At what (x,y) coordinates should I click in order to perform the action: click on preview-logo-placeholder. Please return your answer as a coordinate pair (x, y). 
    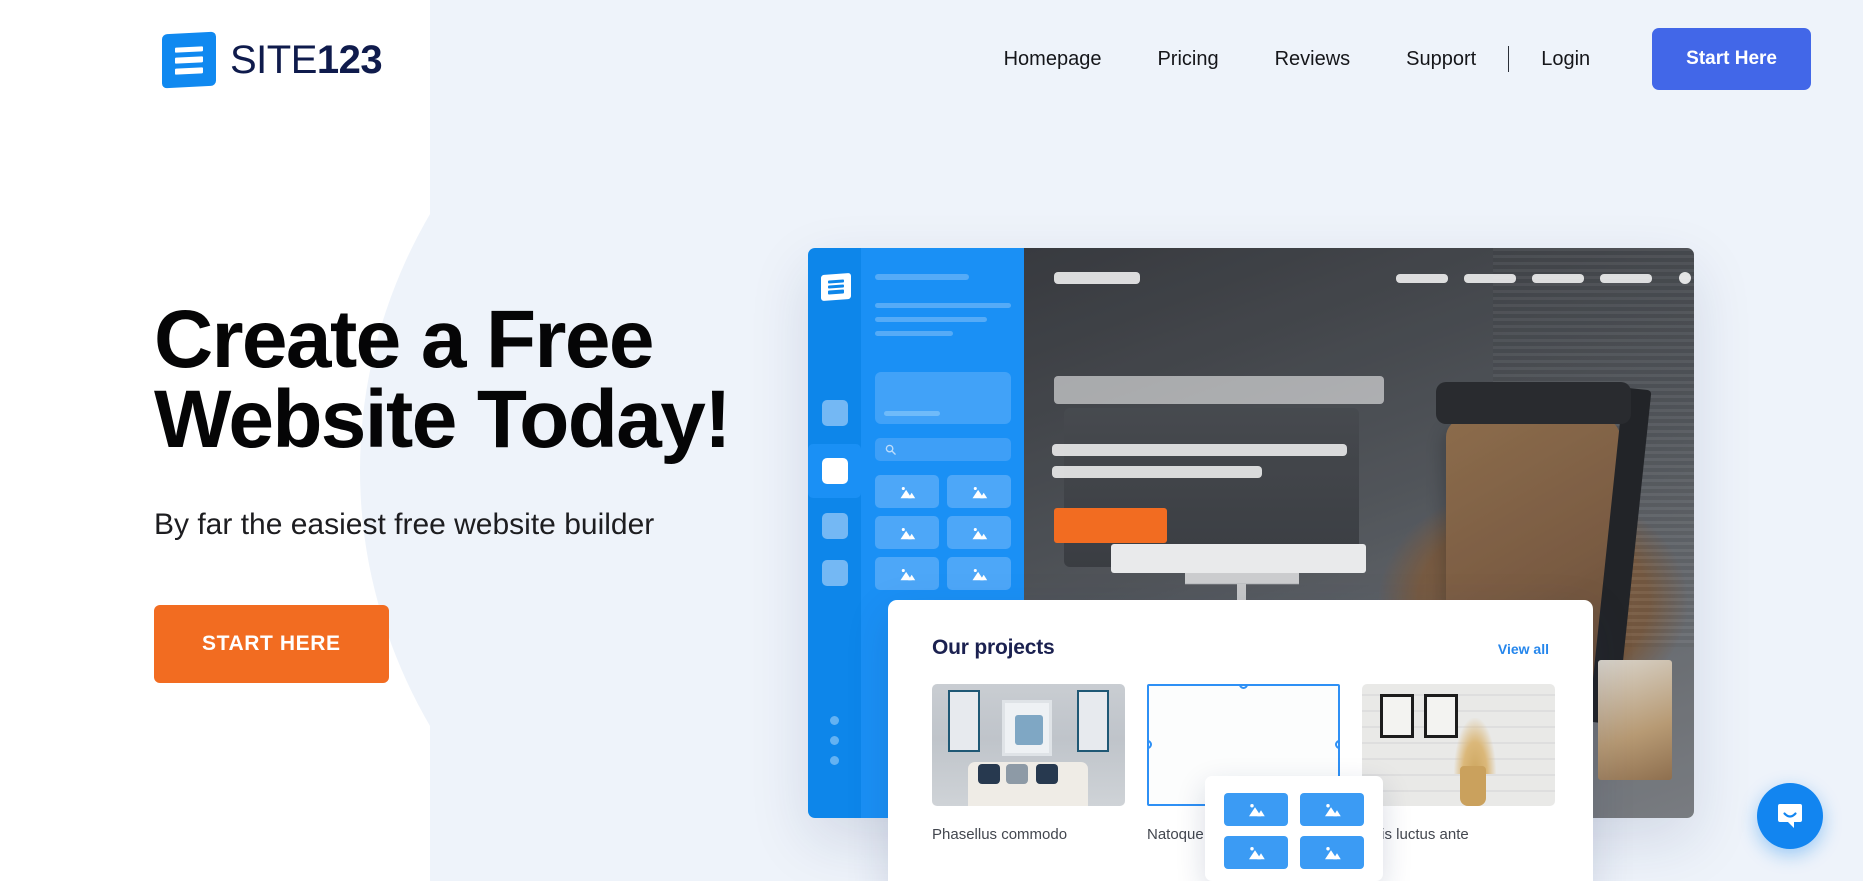
    Looking at the image, I should click on (1097, 278).